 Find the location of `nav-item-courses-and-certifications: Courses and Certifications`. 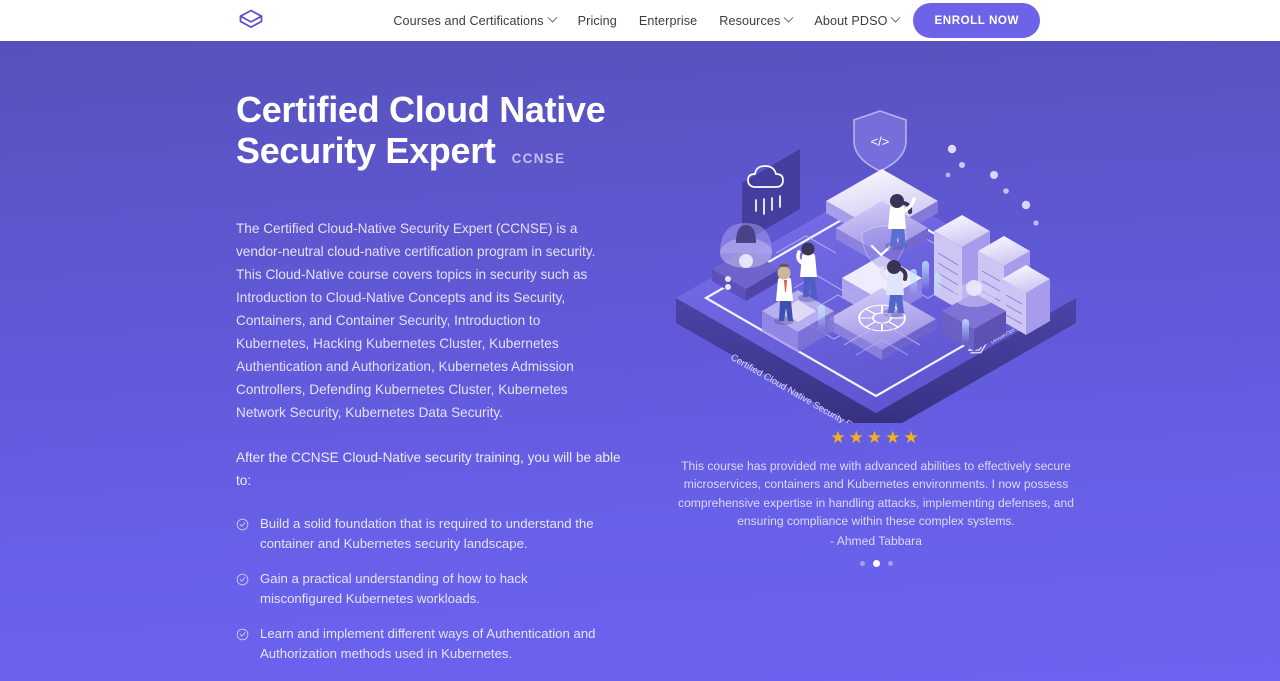

nav-item-courses-and-certifications: Courses and Certifications is located at coordinates (475, 20).